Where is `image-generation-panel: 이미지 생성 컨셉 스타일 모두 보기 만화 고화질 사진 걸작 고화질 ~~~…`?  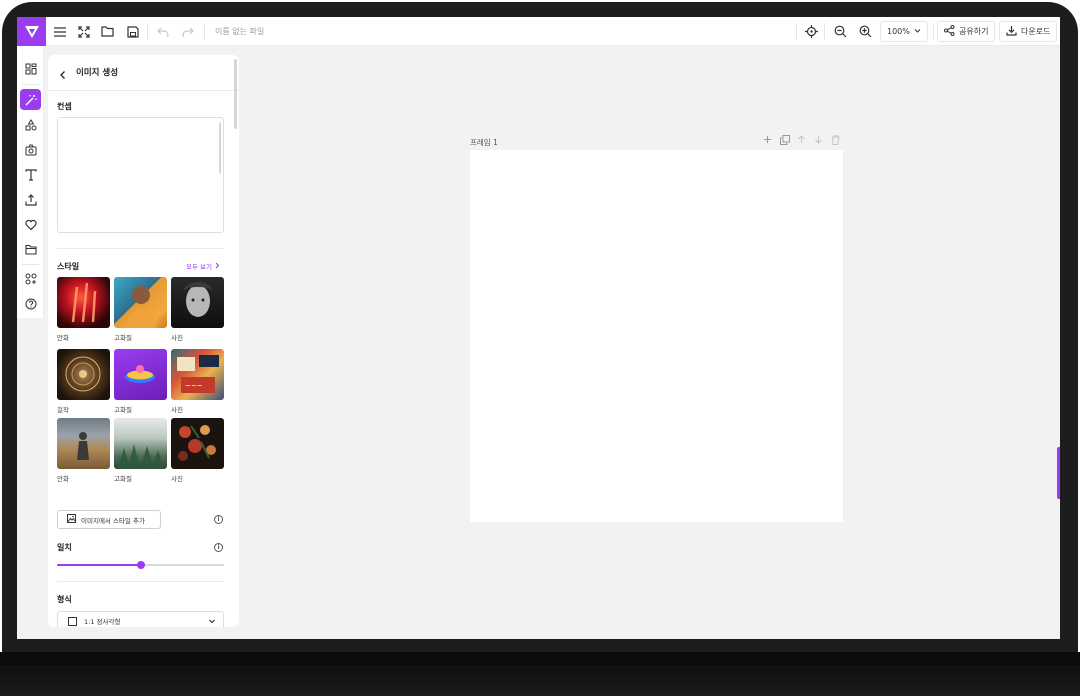 image-generation-panel: 이미지 생성 컨셉 스타일 모두 보기 만화 고화질 사진 걸작 고화질 ~~~… is located at coordinates (143, 341).